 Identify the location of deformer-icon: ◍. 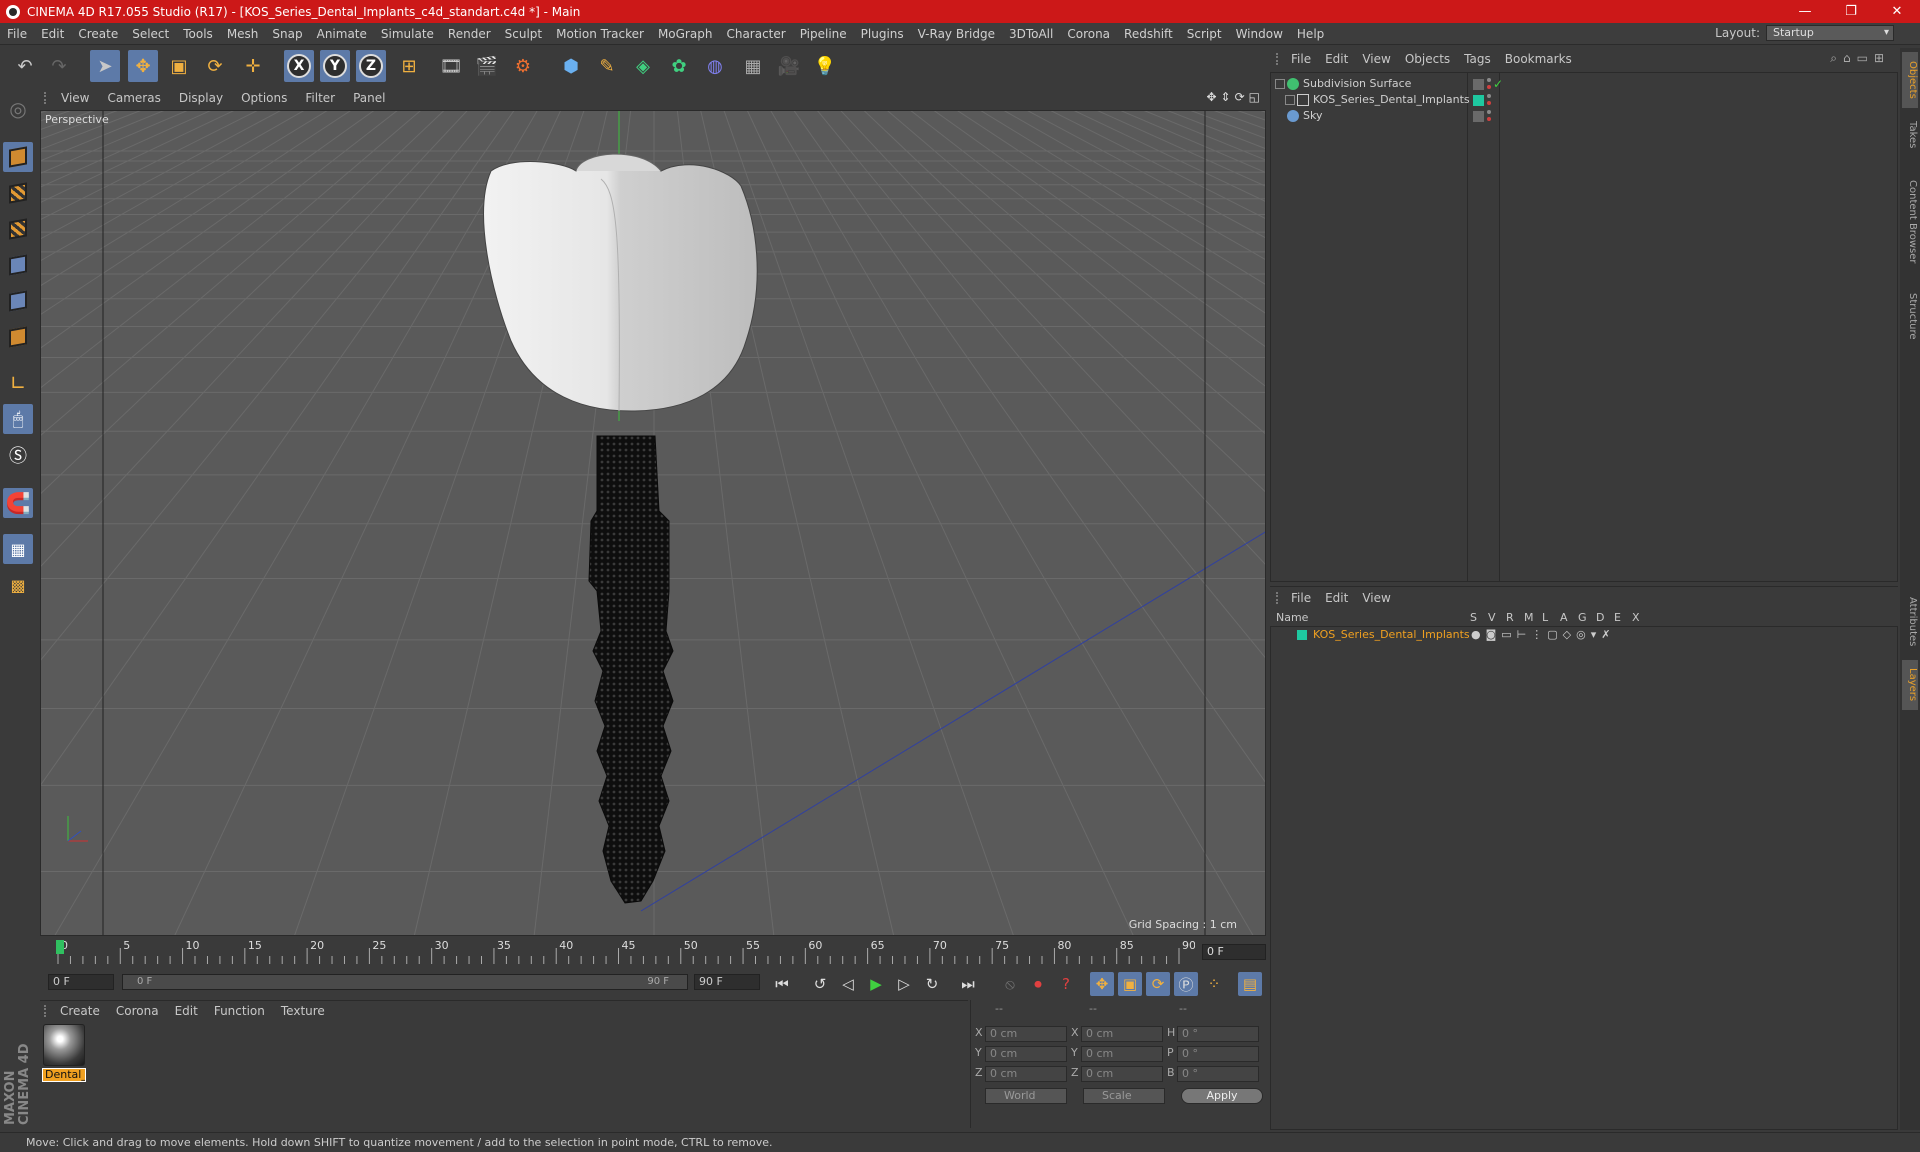
(715, 66).